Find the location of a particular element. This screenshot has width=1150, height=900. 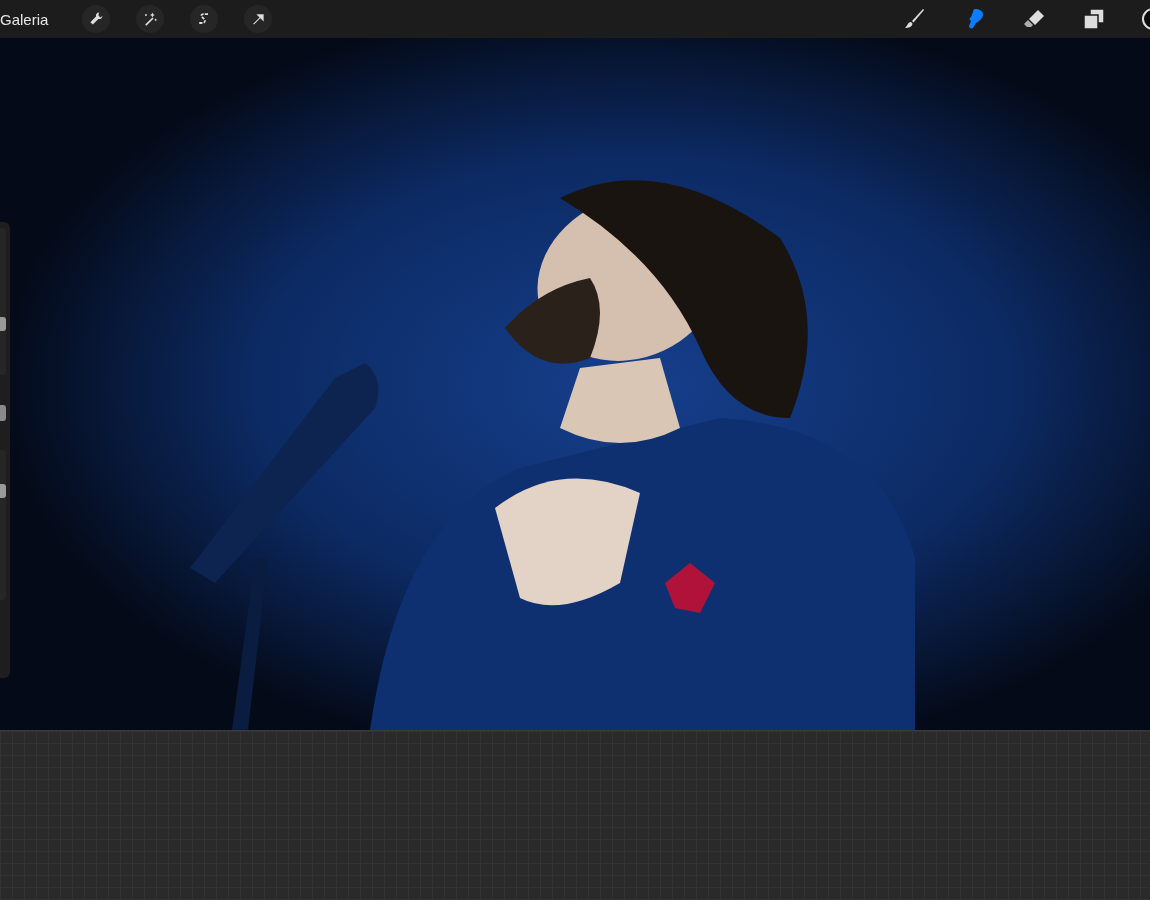

wrench-button is located at coordinates (96, 19).